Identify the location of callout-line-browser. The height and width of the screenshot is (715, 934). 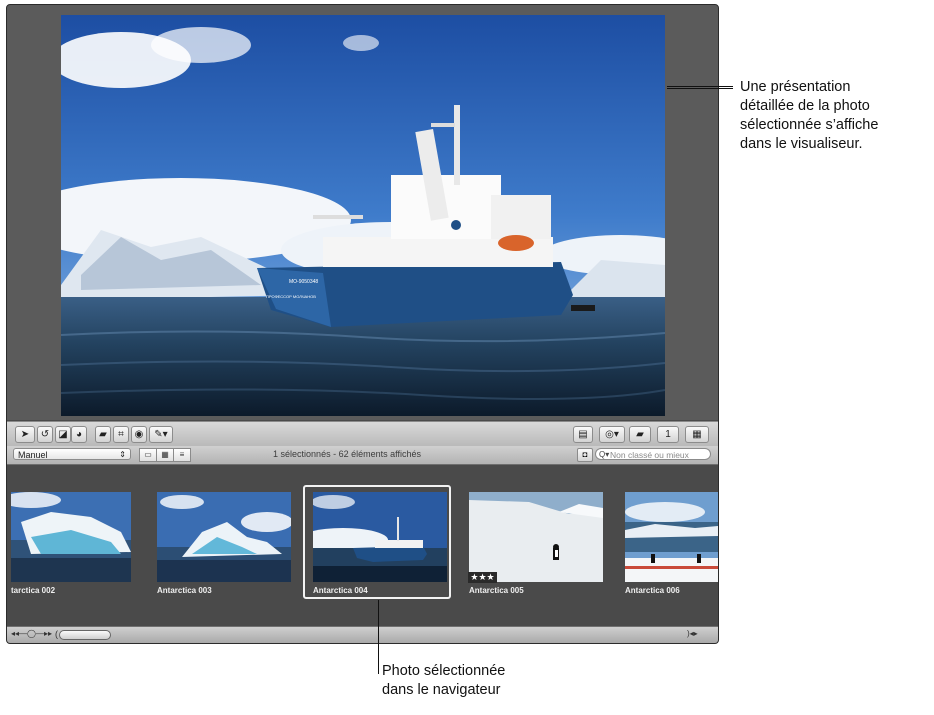
(378, 637).